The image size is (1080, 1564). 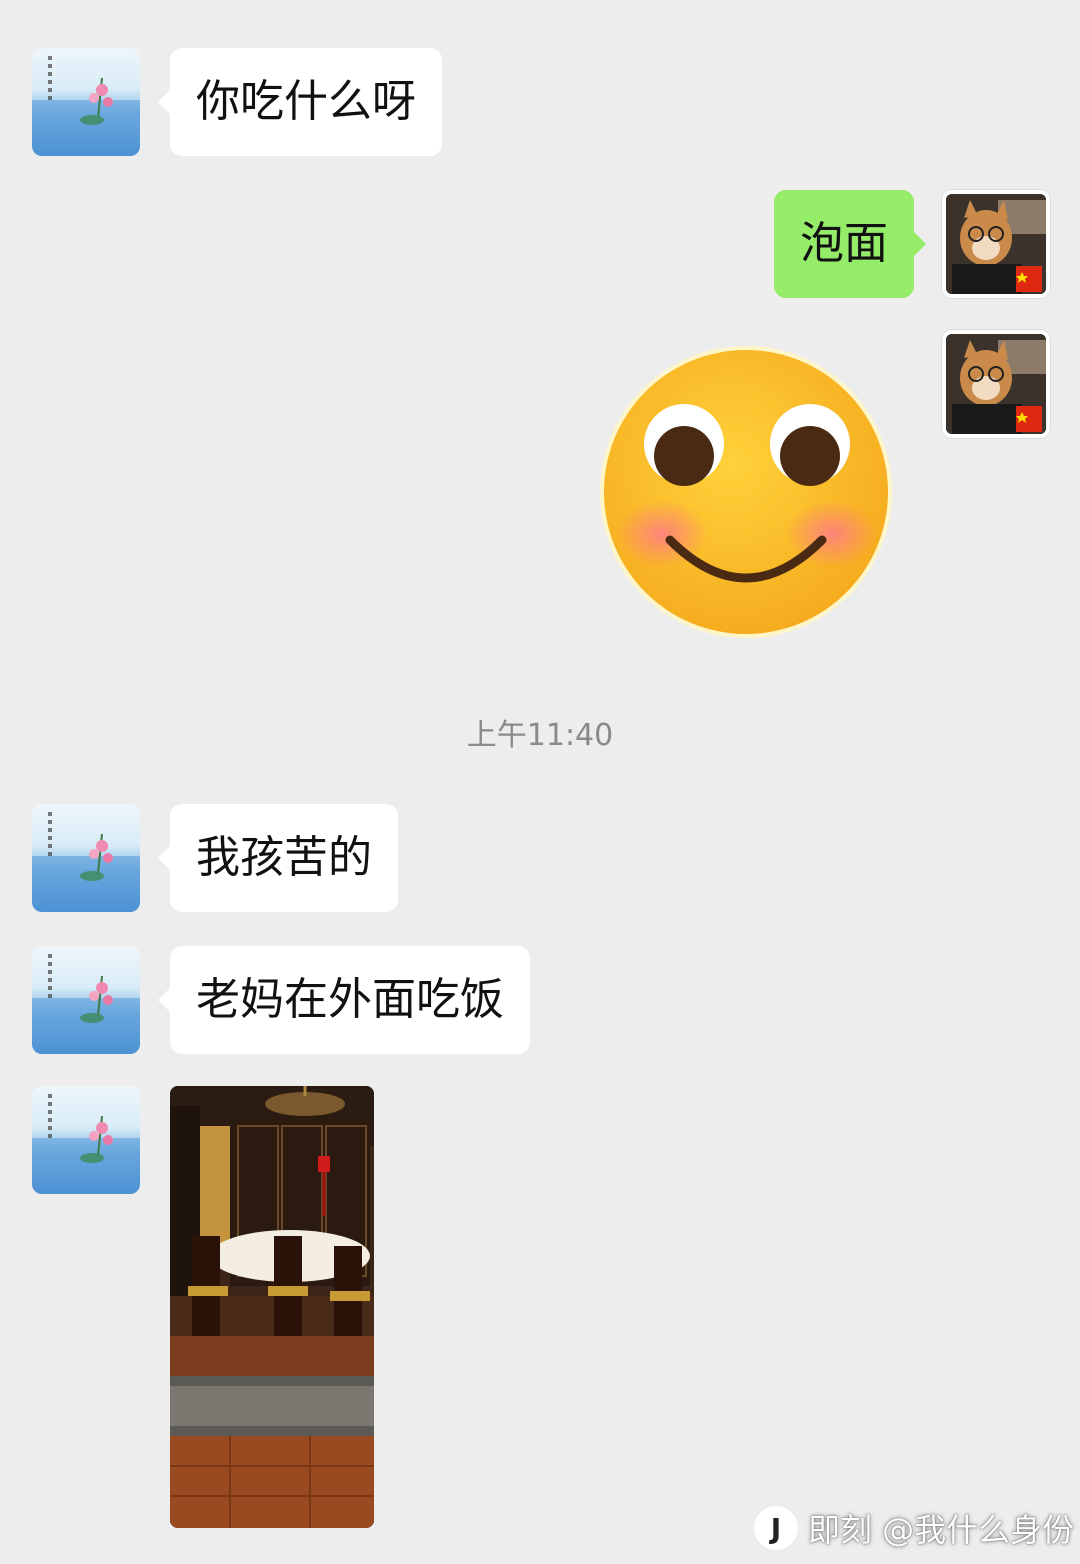 What do you see at coordinates (306, 101) in the screenshot?
I see `message-text: 你吃什么呀` at bounding box center [306, 101].